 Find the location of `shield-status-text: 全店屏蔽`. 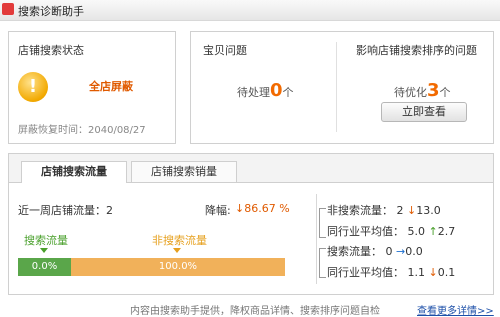

shield-status-text: 全店屏蔽 is located at coordinates (111, 86).